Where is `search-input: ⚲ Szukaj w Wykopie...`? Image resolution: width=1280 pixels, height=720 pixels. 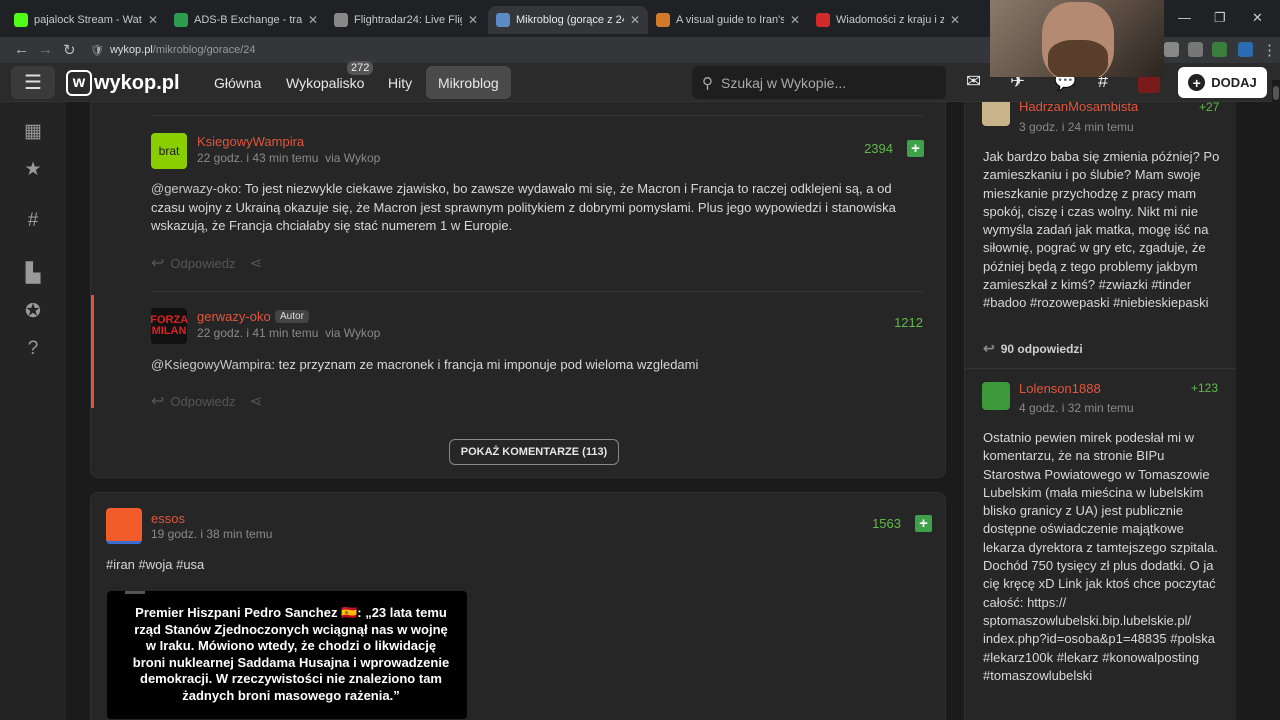
search-input: ⚲ Szukaj w Wykopie... is located at coordinates (819, 82).